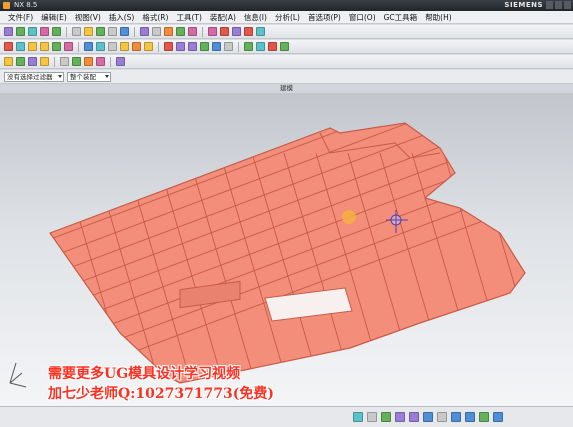 This screenshot has height=427, width=573. What do you see at coordinates (248, 31) in the screenshot?
I see `render-icon` at bounding box center [248, 31].